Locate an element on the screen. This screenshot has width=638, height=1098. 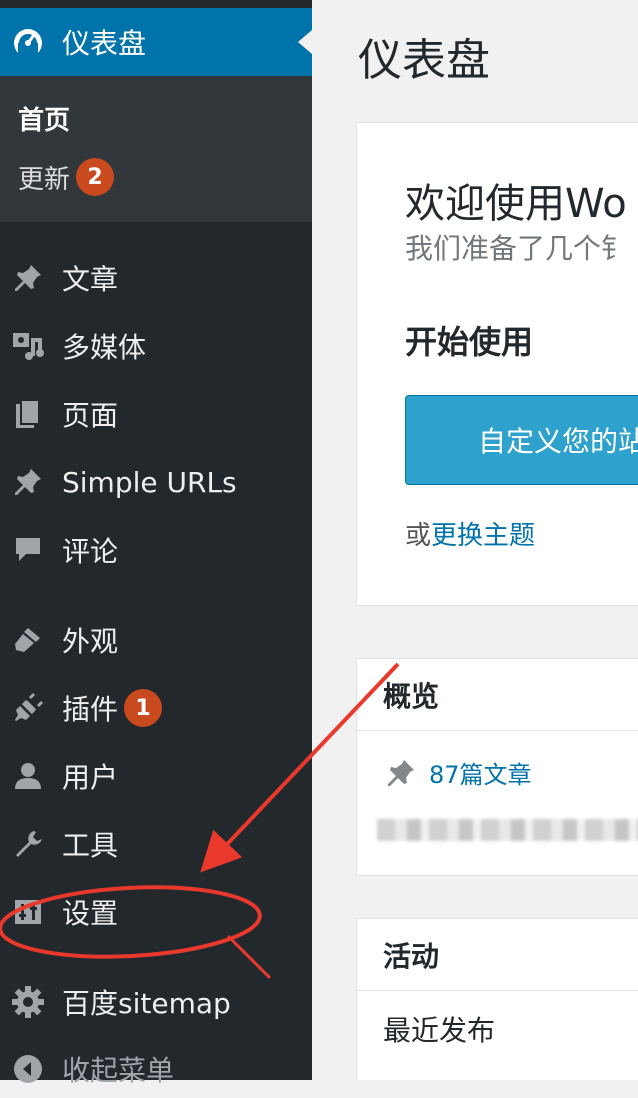
sidebar-item-label: 用户 is located at coordinates (90, 777).